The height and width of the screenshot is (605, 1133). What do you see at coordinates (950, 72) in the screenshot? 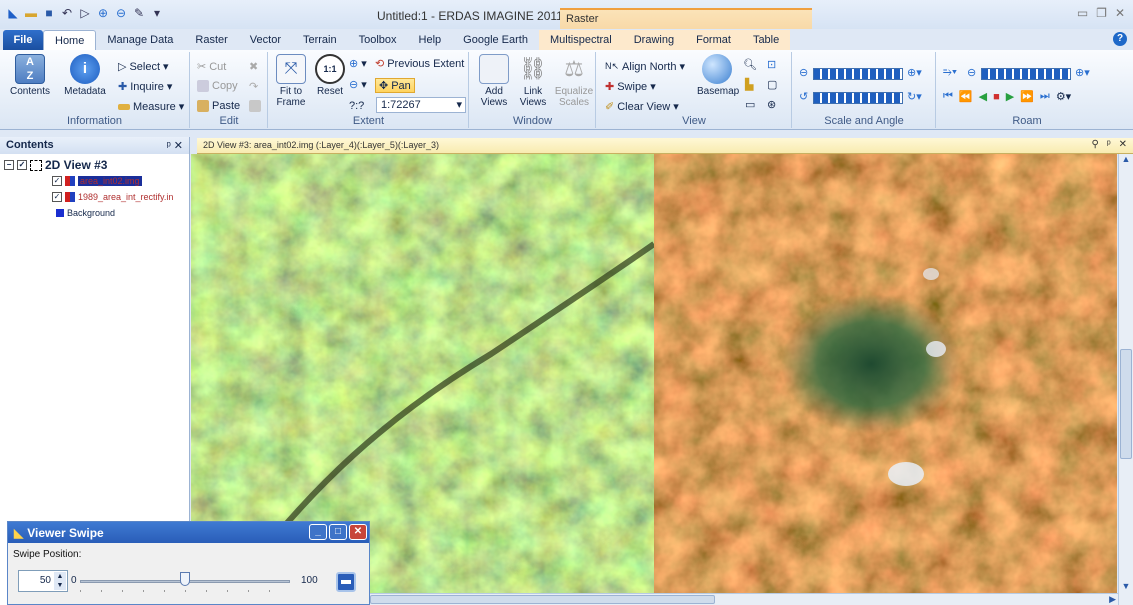
I see `roam-direction-icon: ⥱▾` at bounding box center [950, 72].